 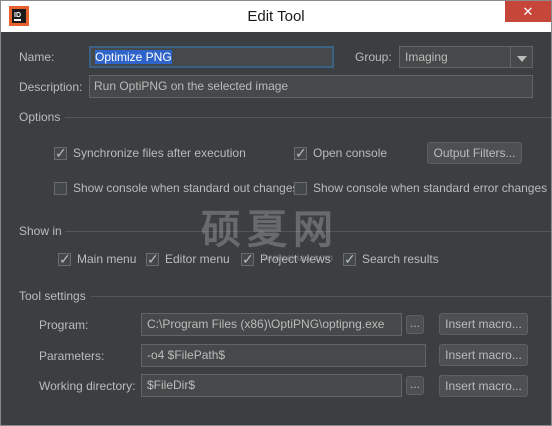 I want to click on show-console-stderr-checkbox: Show console when standard error changes, so click(x=420, y=188).